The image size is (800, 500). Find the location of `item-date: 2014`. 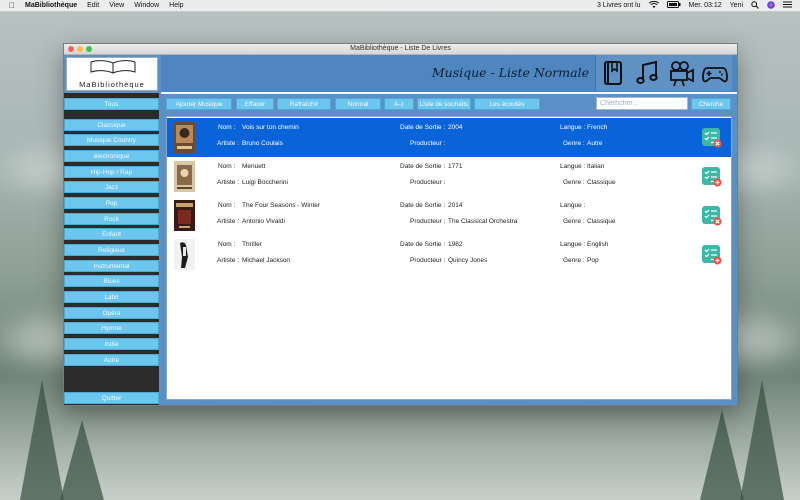

item-date: 2014 is located at coordinates (455, 205).